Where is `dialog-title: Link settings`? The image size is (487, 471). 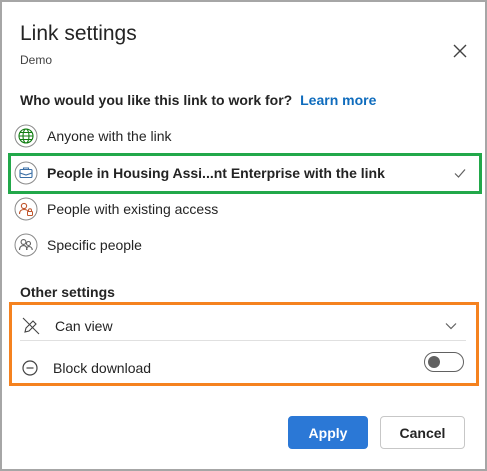
dialog-title: Link settings is located at coordinates (78, 33).